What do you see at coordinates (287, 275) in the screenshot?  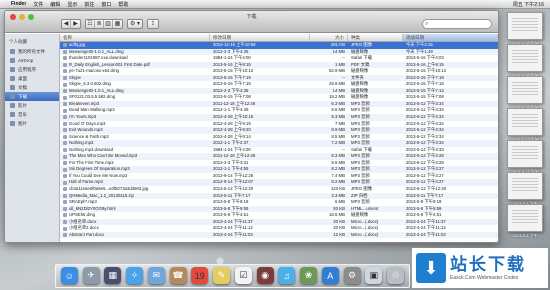 I see `itunes-icon: ♫` at bounding box center [287, 275].